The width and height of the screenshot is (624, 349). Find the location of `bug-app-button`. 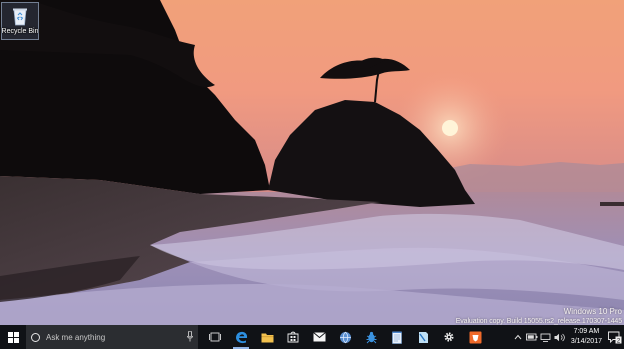

bug-app-button is located at coordinates (371, 337).